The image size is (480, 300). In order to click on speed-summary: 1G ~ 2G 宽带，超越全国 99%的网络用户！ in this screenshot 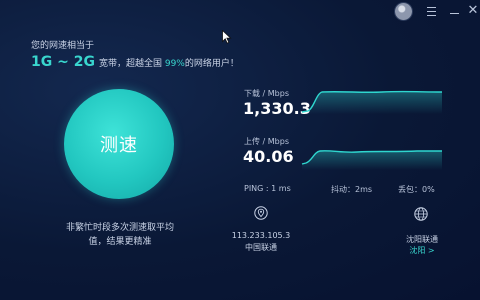, I will do `click(135, 62)`.